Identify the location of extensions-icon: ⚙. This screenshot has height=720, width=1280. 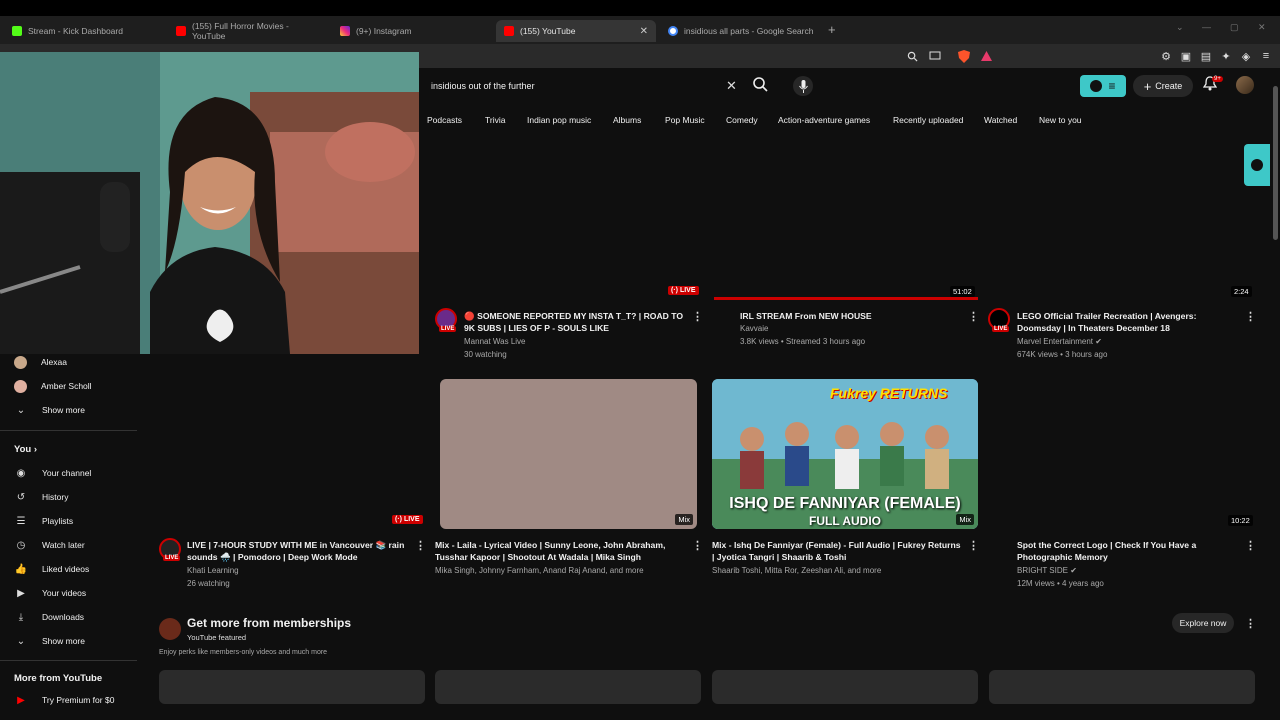
(1166, 56).